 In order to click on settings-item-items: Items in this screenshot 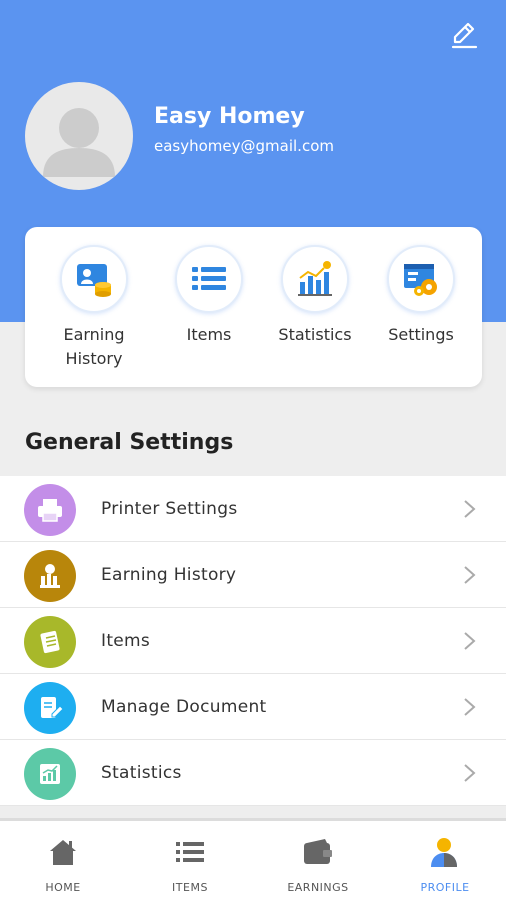, I will do `click(253, 641)`.